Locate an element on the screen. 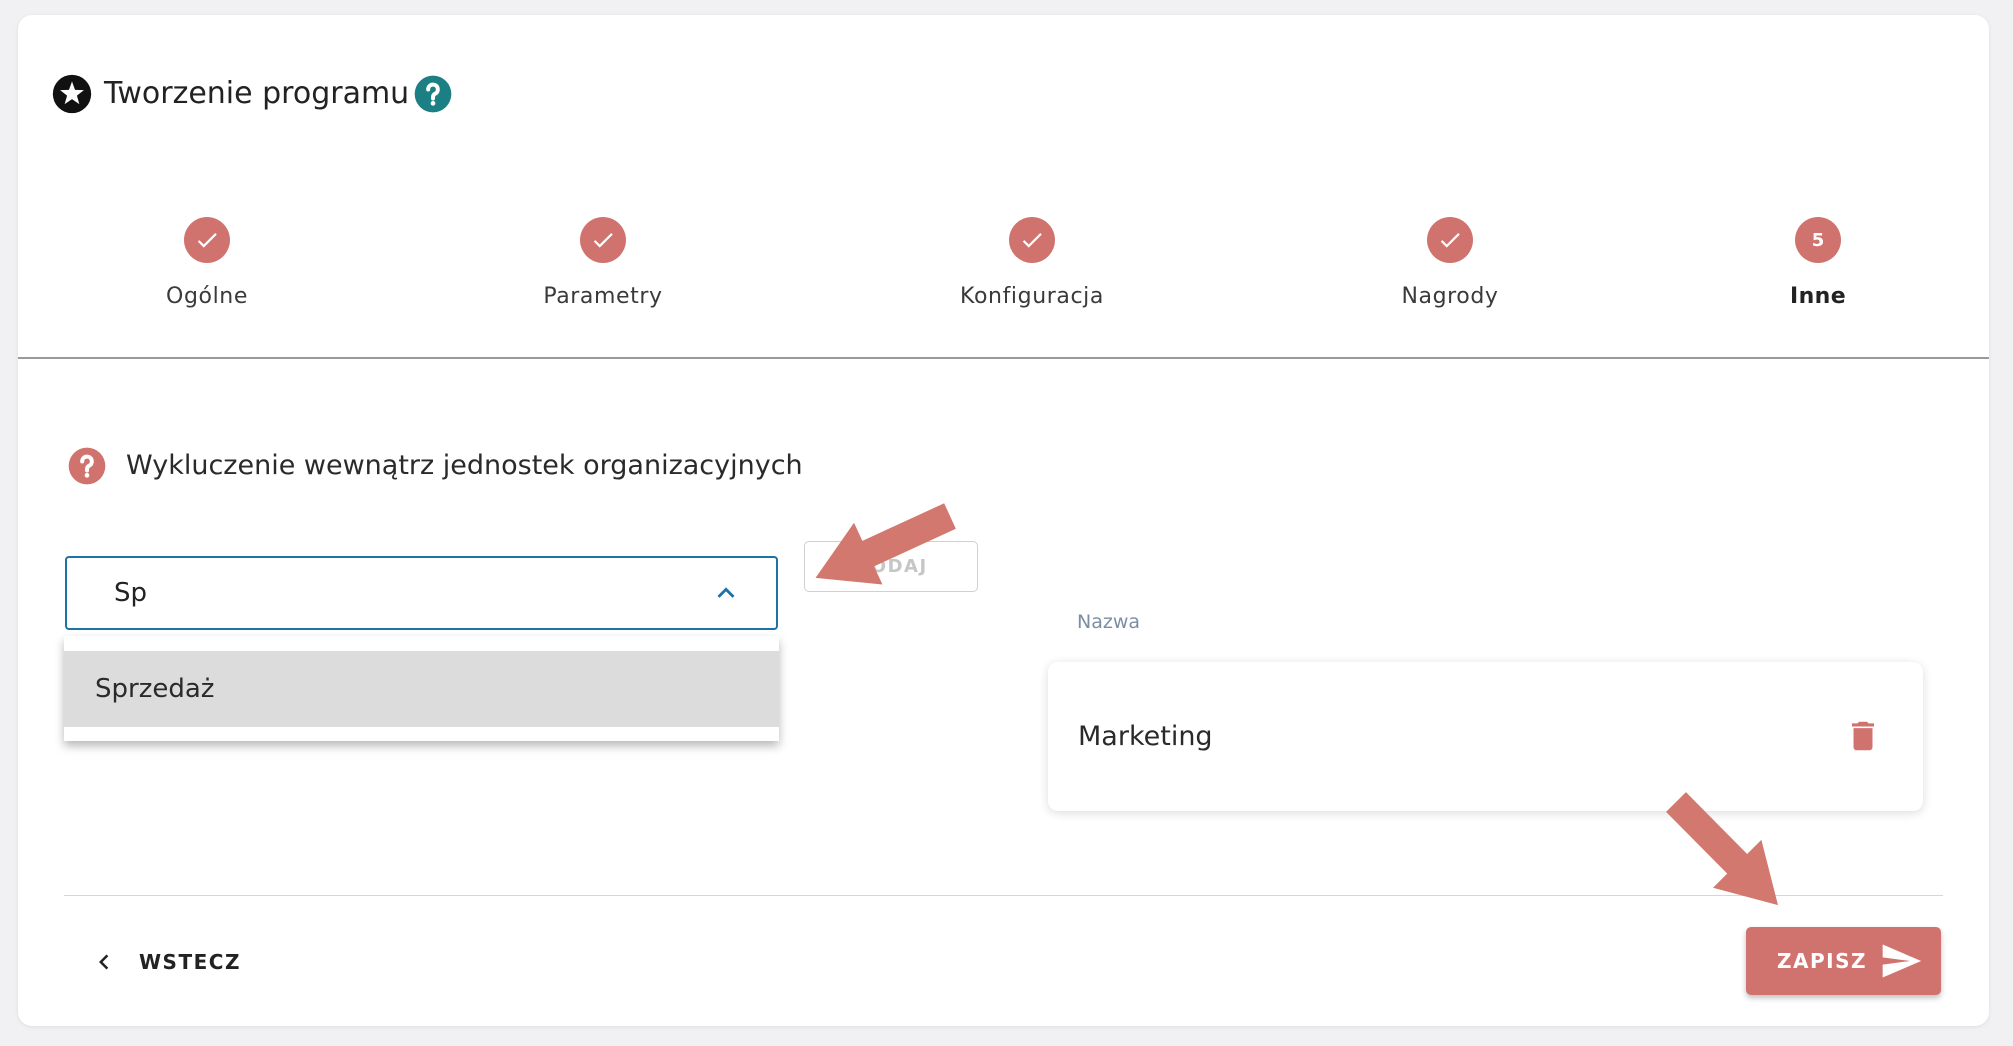 Image resolution: width=2013 pixels, height=1046 pixels. org-unit-dropdown: Sprzedaż is located at coordinates (421, 688).